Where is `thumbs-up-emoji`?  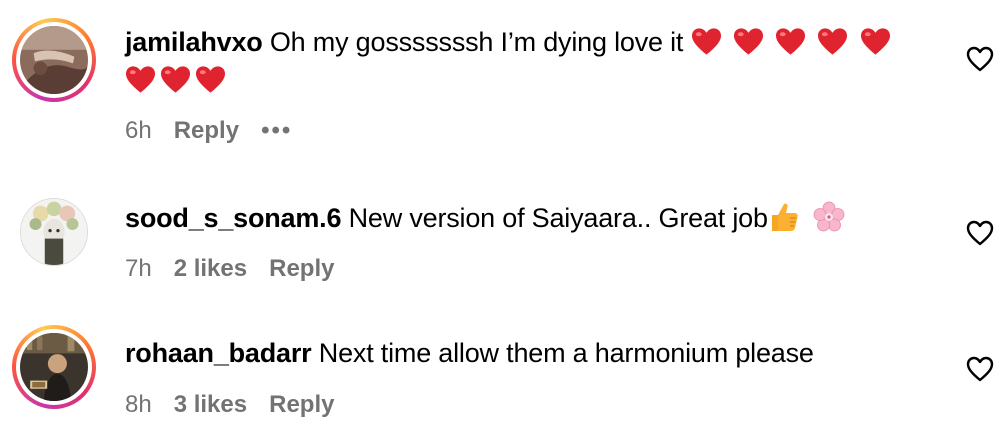
thumbs-up-emoji is located at coordinates (784, 217).